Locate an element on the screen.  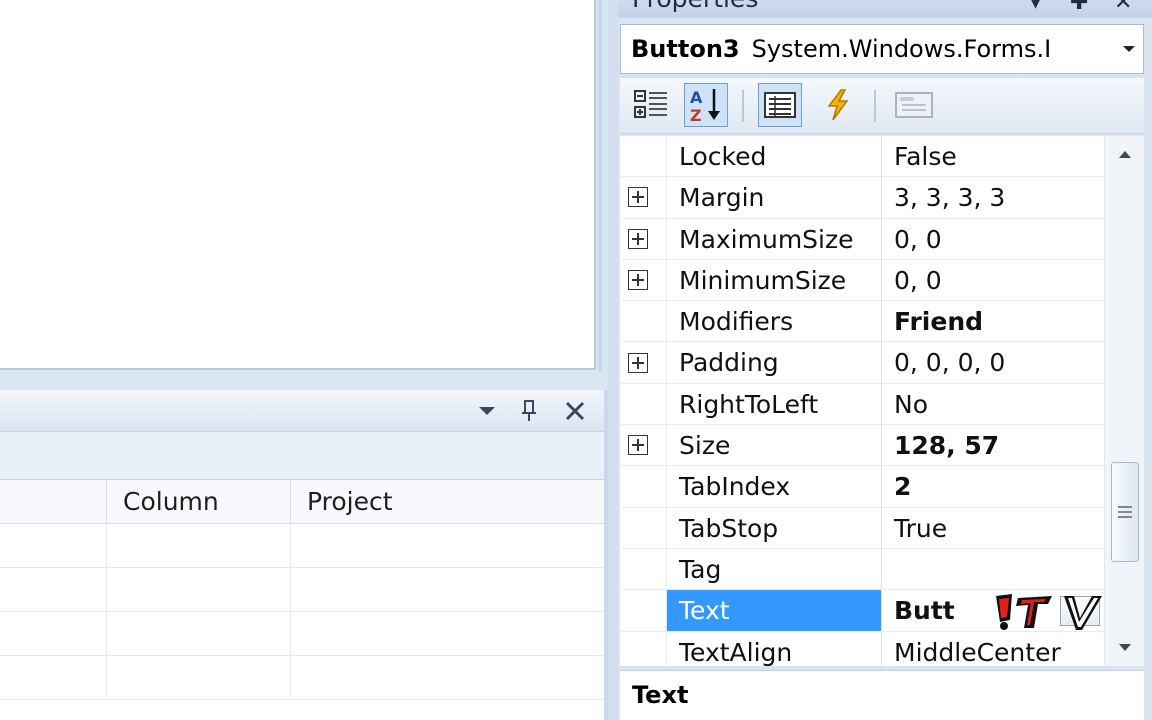
property-name: MaximumSize is located at coordinates (774, 238).